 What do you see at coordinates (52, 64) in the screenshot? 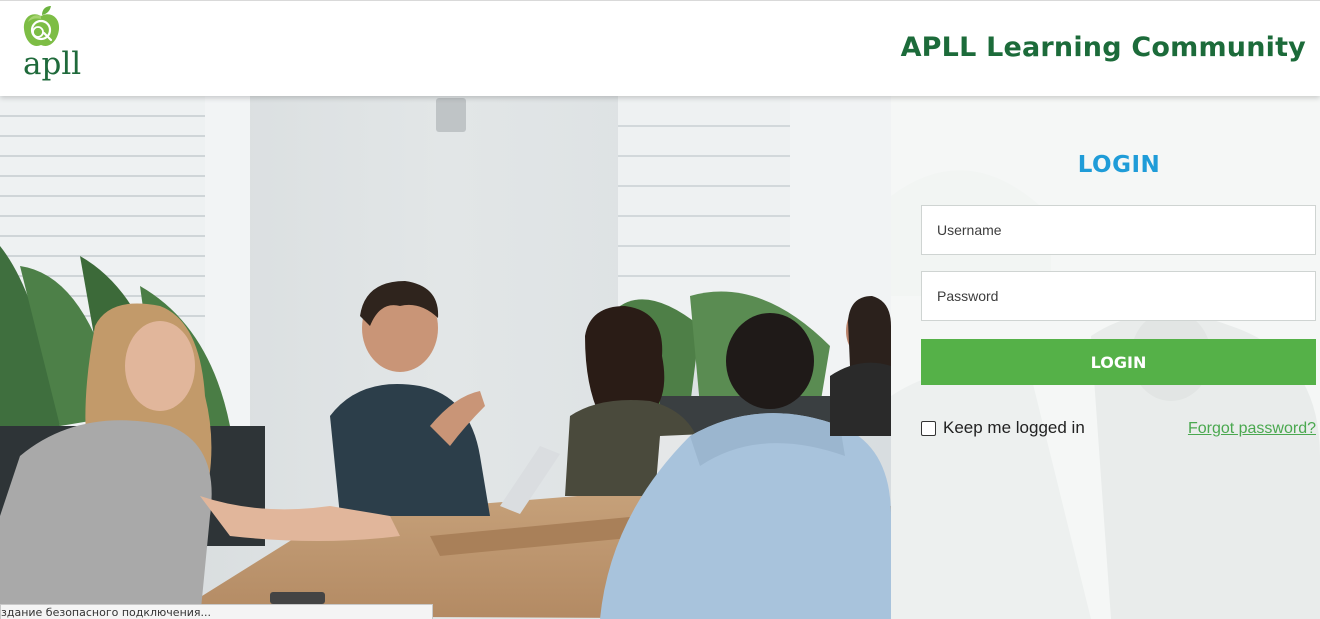
I see `logo-text: apll` at bounding box center [52, 64].